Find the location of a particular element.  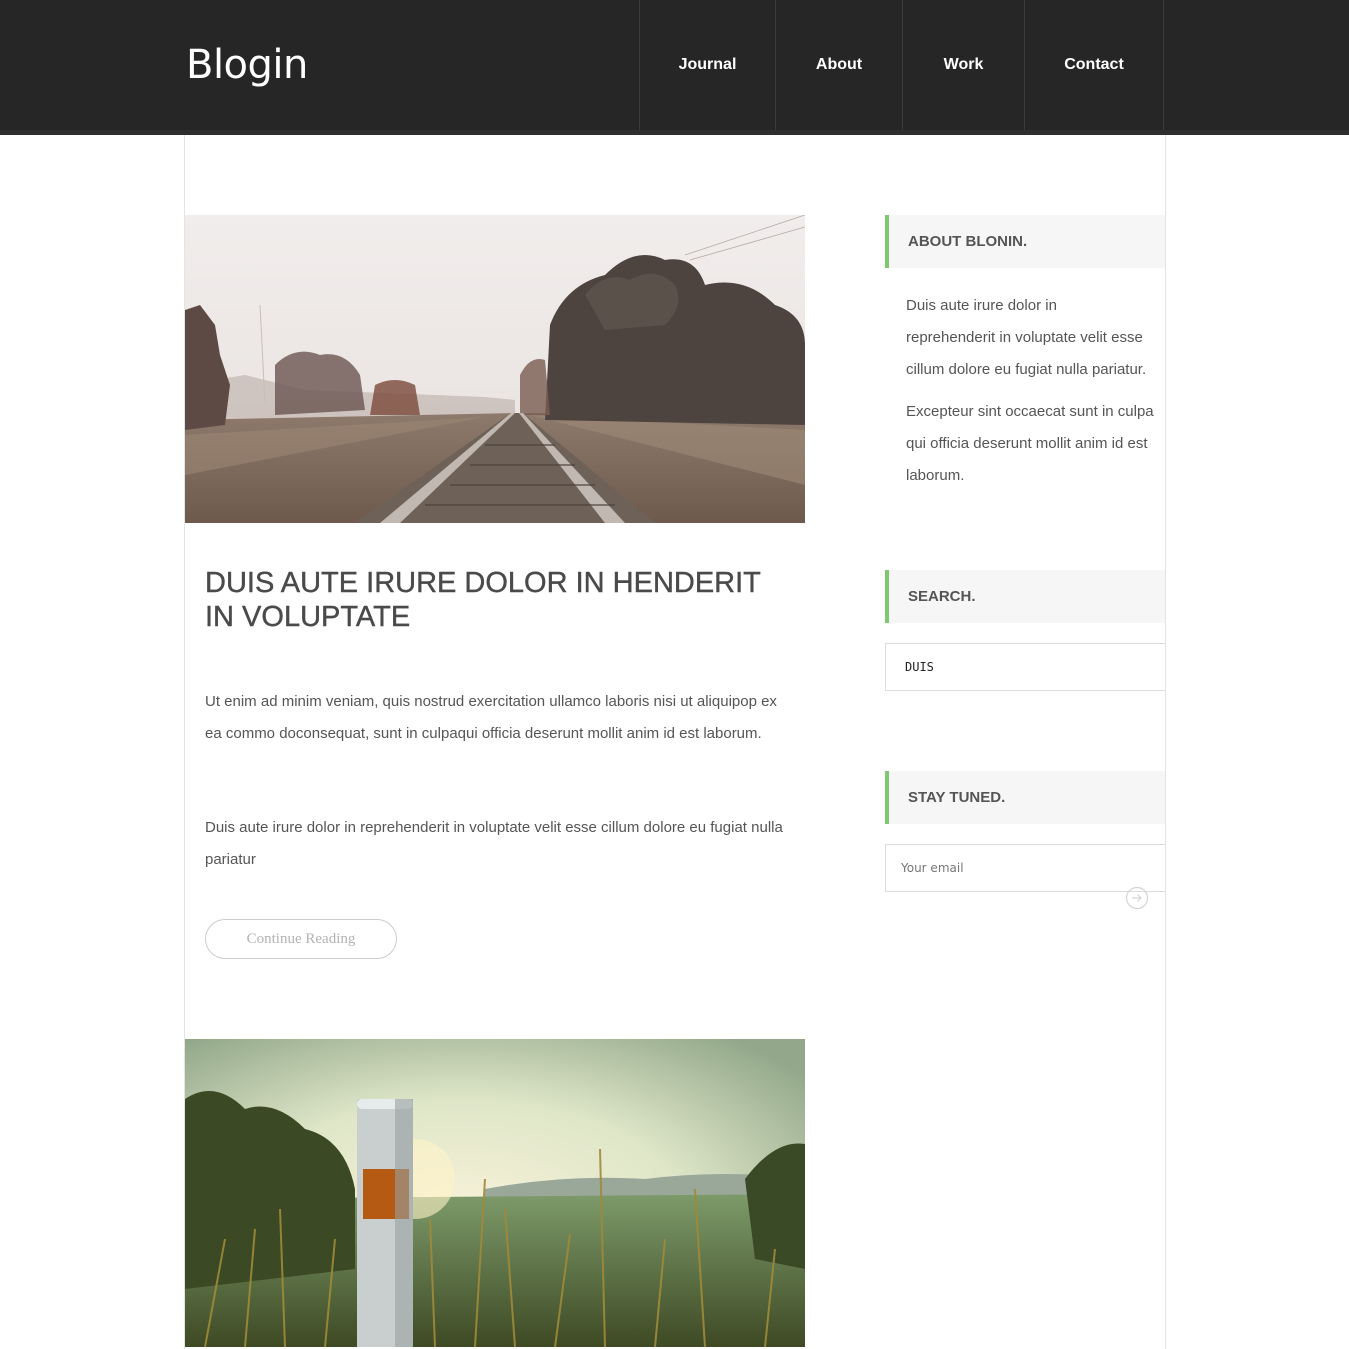

about-p1-line: cillum dolore eu fugiat nulla pariatur. is located at coordinates (1026, 369).